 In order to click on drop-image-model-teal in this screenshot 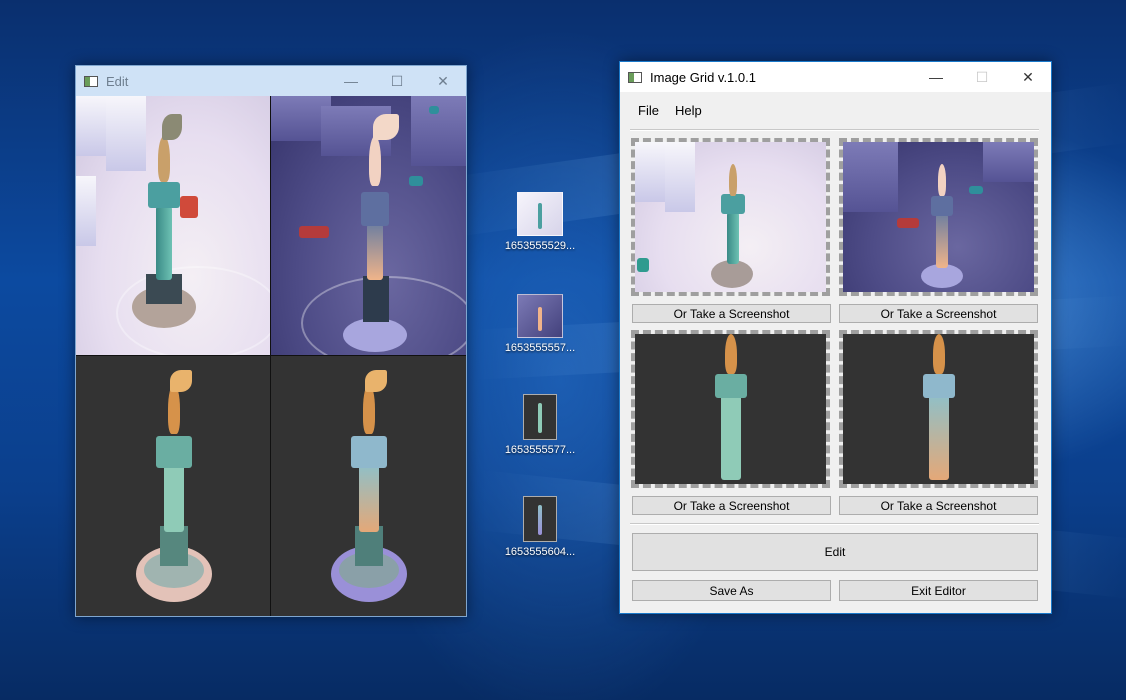, I will do `click(730, 409)`.